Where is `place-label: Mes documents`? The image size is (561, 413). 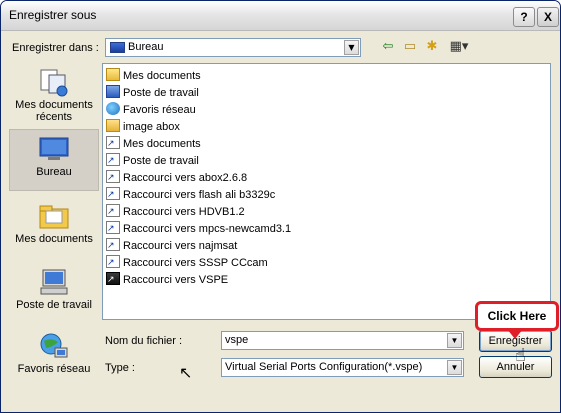
place-label: Mes documents is located at coordinates (54, 239).